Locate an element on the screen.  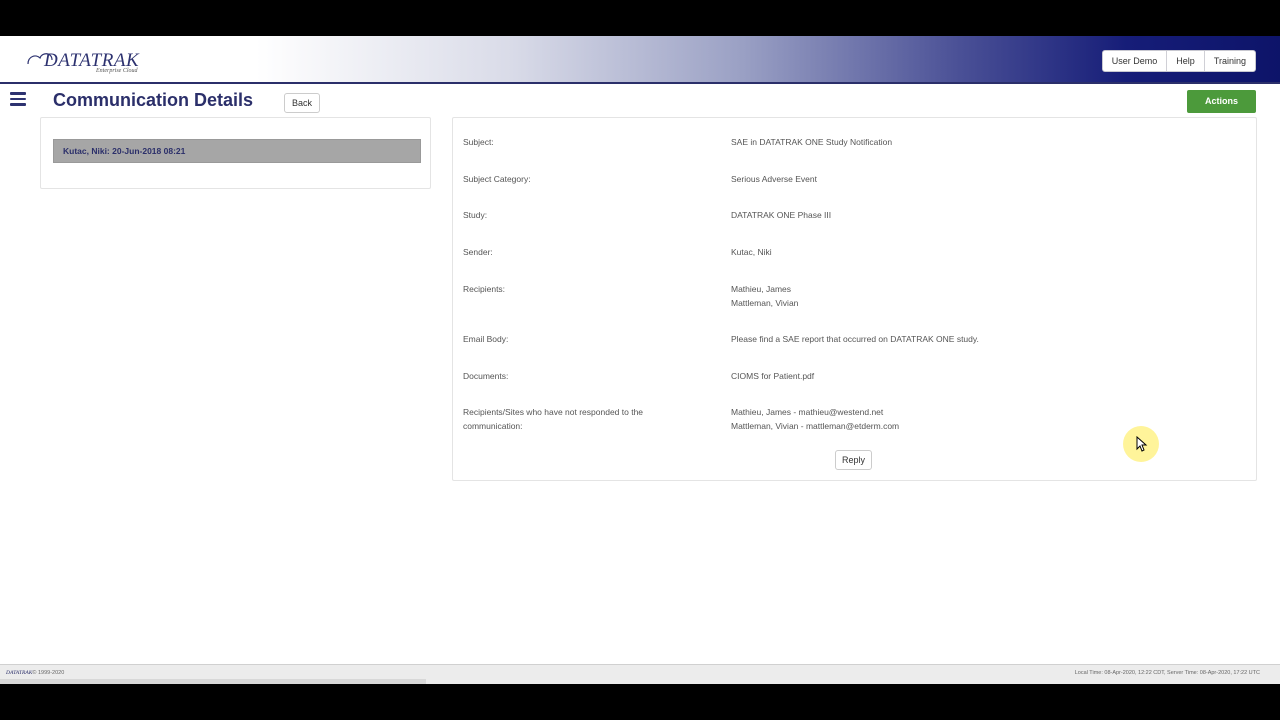
reply-button: Reply is located at coordinates (854, 460).